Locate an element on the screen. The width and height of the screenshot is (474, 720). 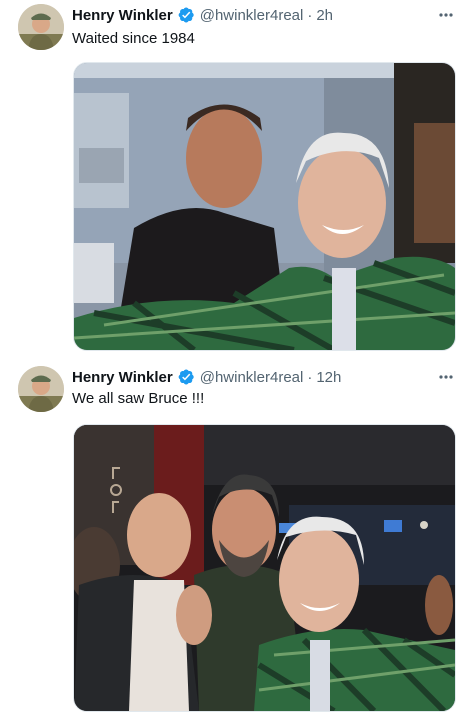
tweet-header: Henry Winkler @hwinkler4real · 12h is located at coordinates (206, 377).